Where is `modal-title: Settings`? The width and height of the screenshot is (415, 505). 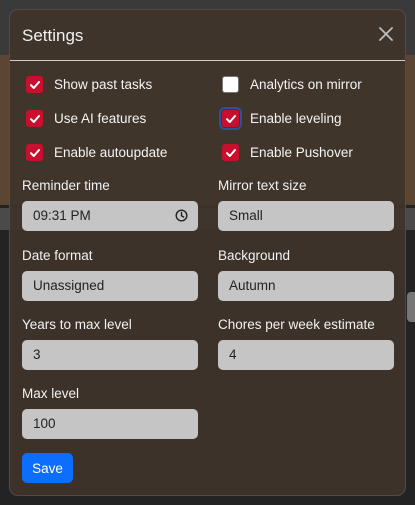 modal-title: Settings is located at coordinates (53, 35).